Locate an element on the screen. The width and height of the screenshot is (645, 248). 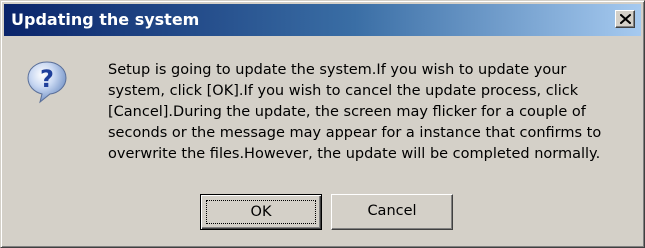
dialog-title: Updating the system is located at coordinates (105, 19).